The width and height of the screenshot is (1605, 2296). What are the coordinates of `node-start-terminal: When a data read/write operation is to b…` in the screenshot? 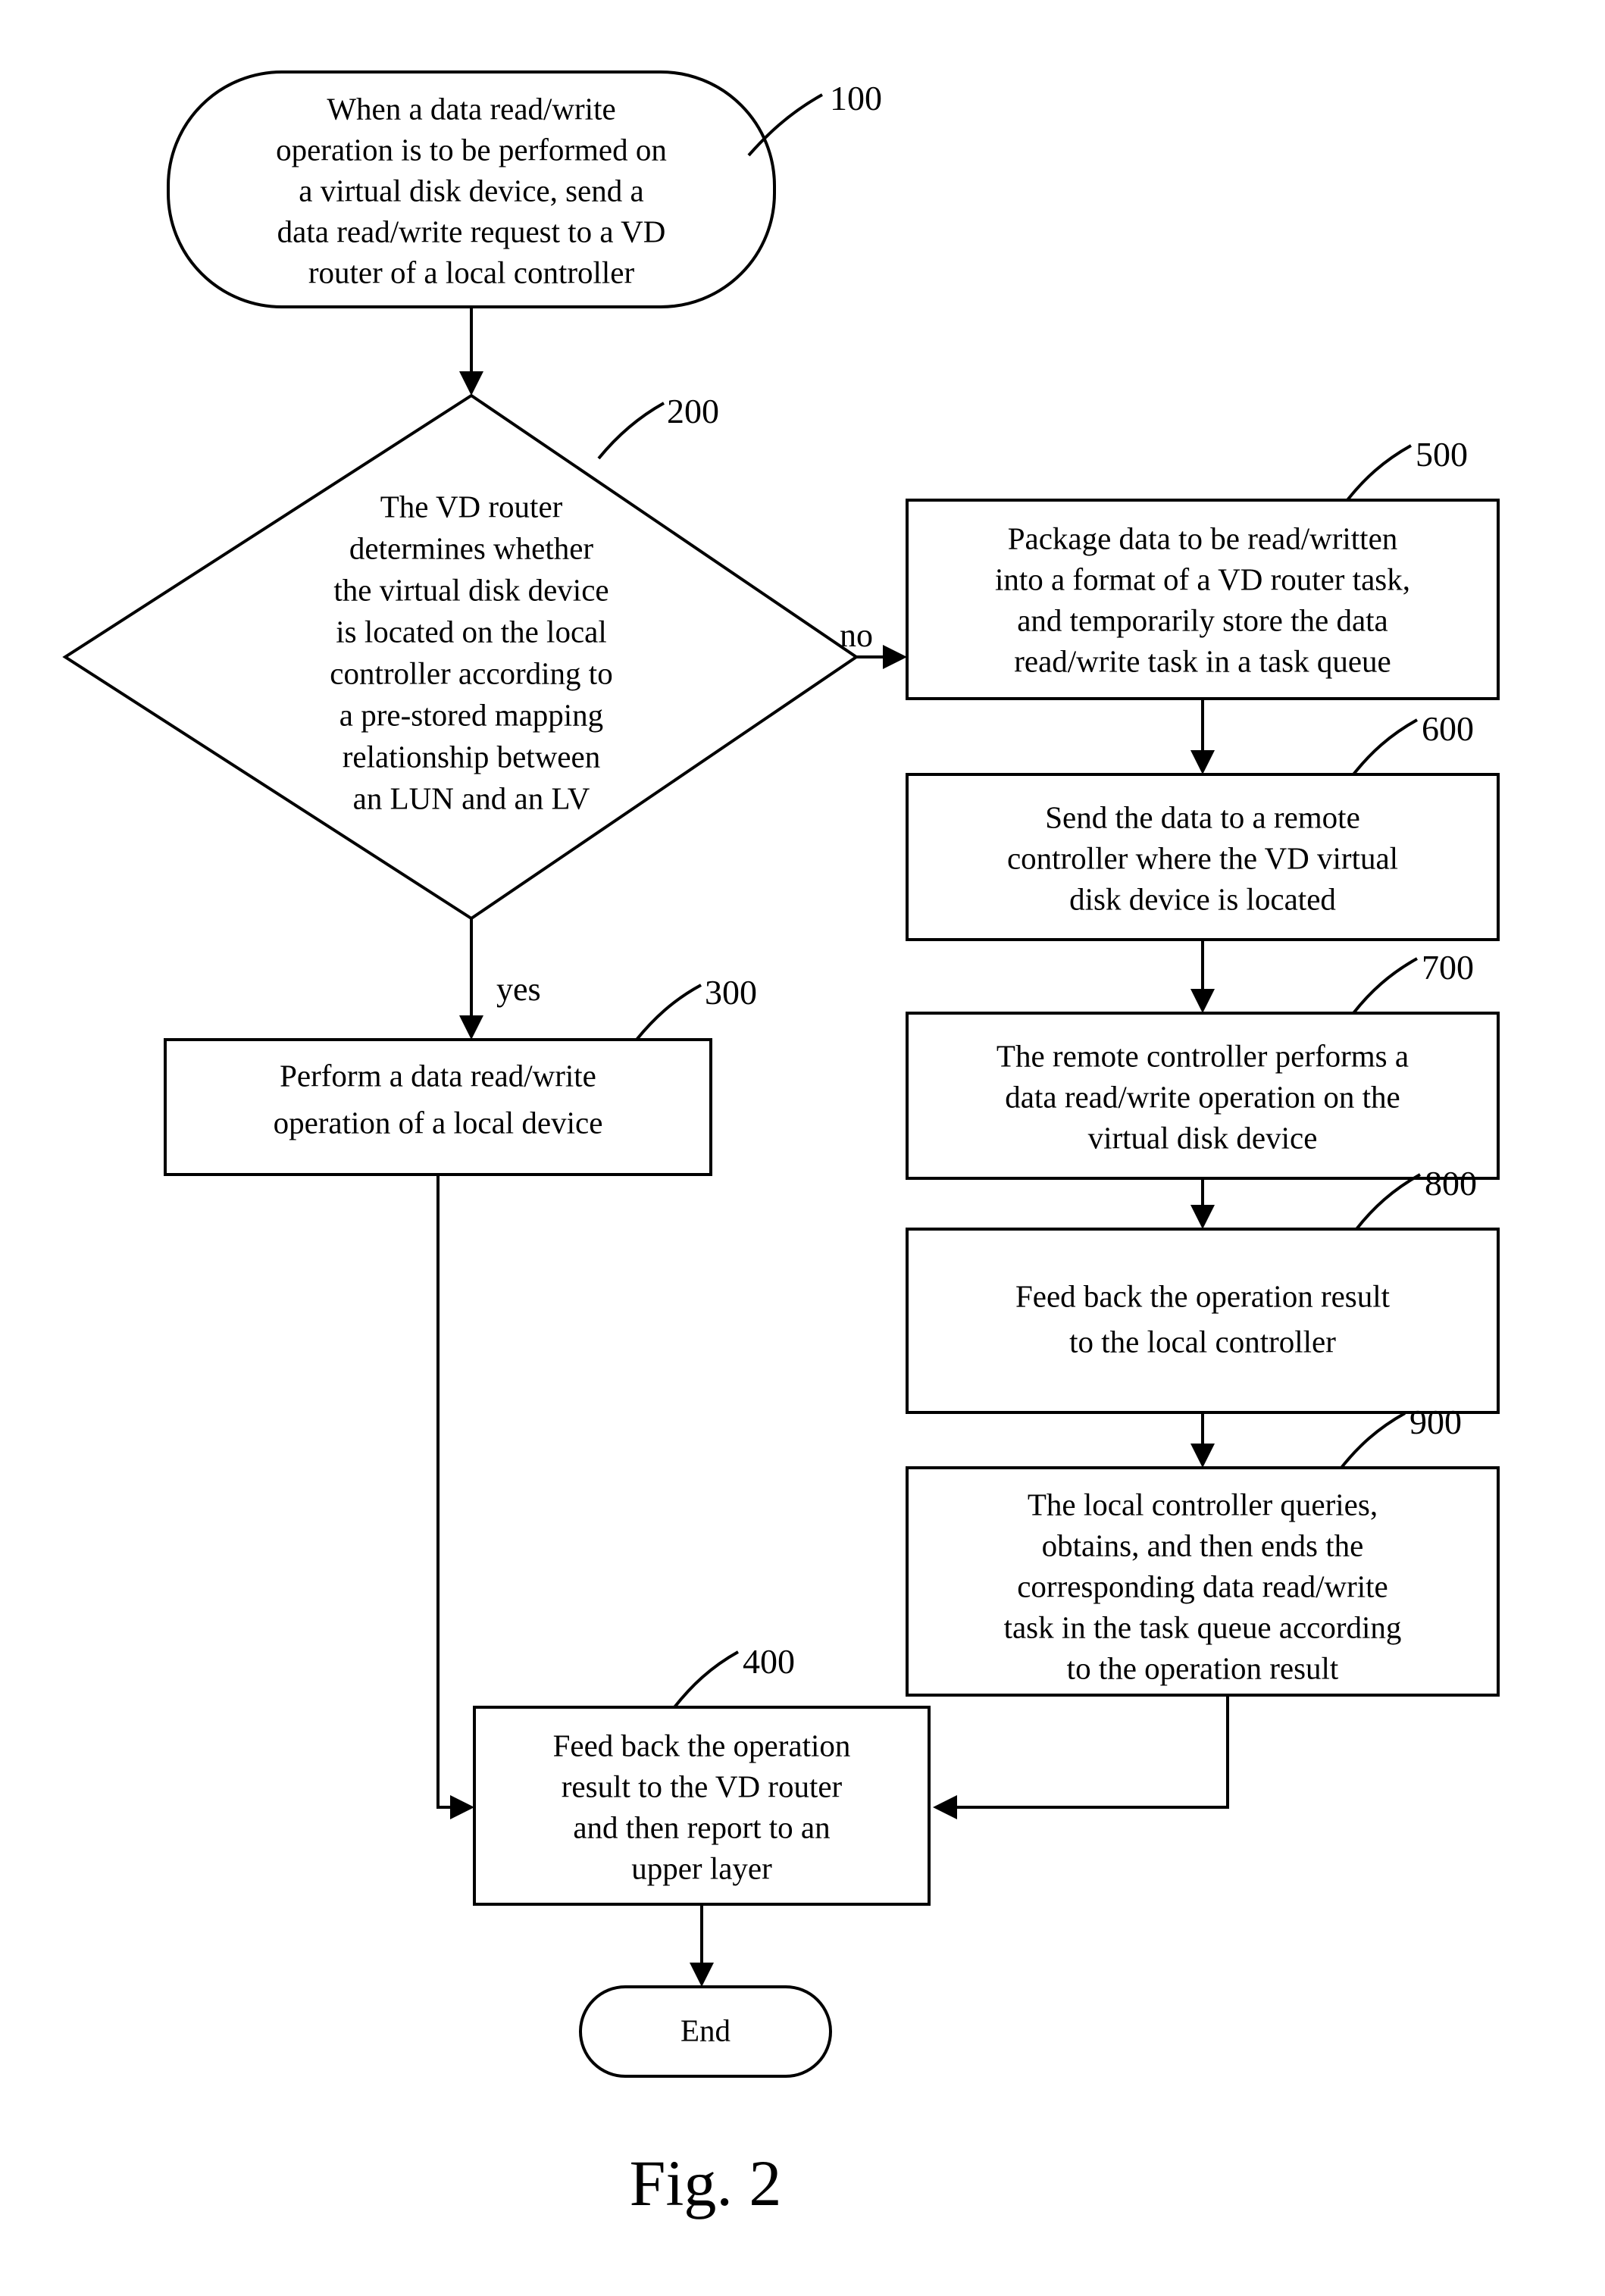 It's located at (471, 189).